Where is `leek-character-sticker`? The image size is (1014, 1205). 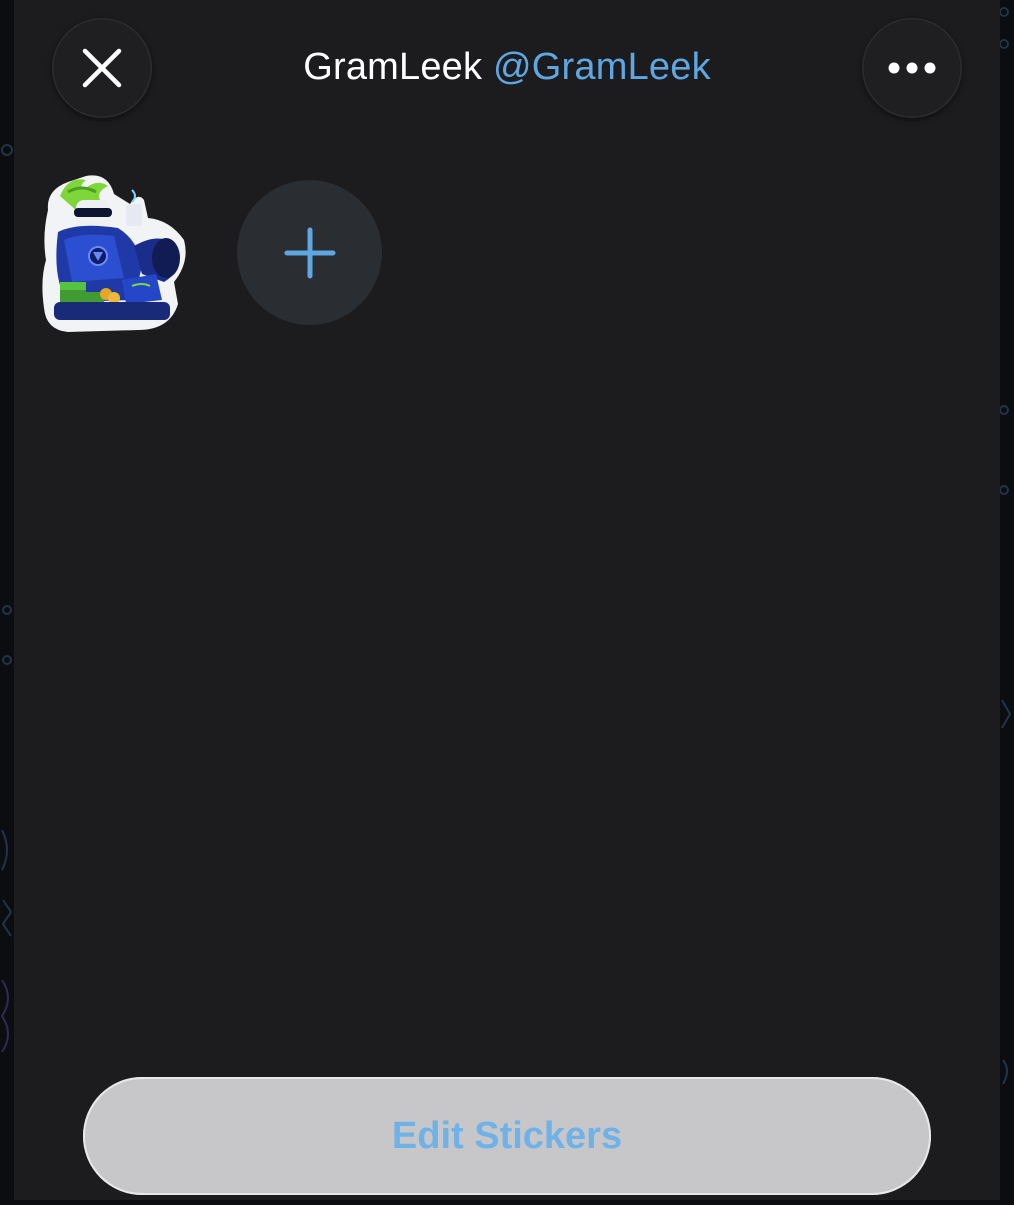 leek-character-sticker is located at coordinates (114, 253).